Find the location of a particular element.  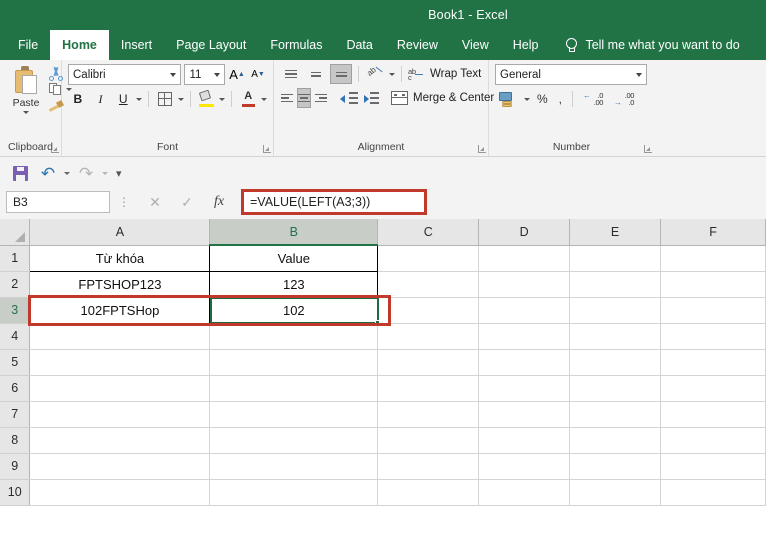

align-left-button is located at coordinates (287, 98).